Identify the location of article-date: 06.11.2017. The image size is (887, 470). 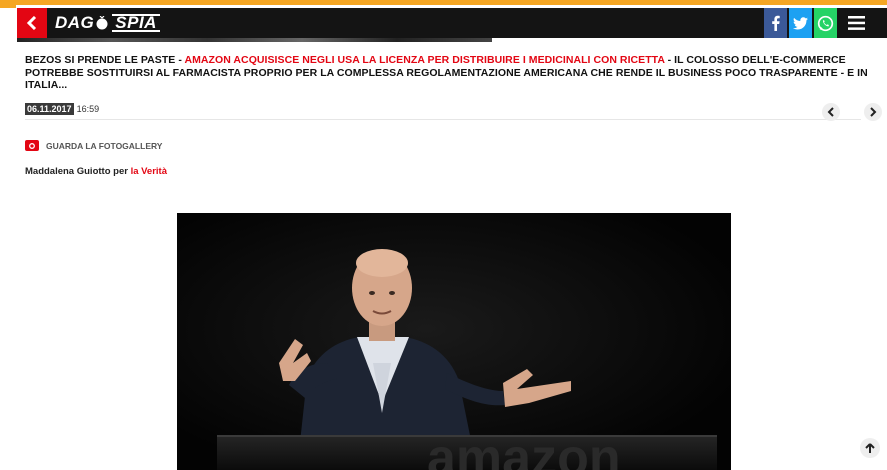
(49, 109).